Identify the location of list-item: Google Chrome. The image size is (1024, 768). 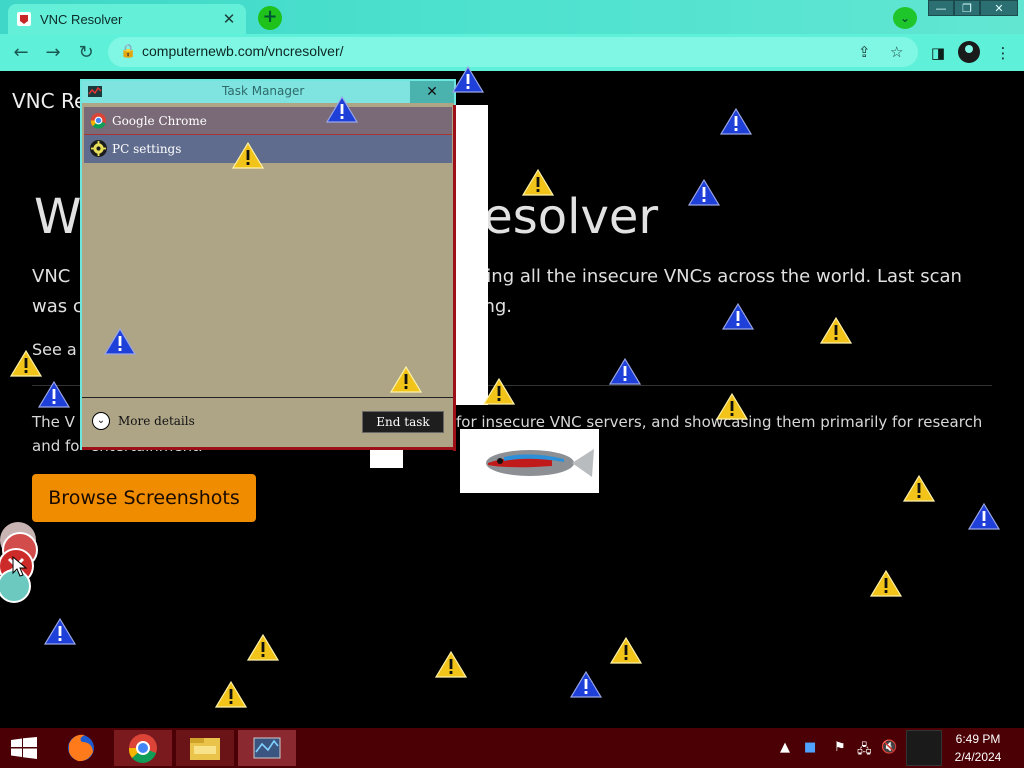
(268, 121).